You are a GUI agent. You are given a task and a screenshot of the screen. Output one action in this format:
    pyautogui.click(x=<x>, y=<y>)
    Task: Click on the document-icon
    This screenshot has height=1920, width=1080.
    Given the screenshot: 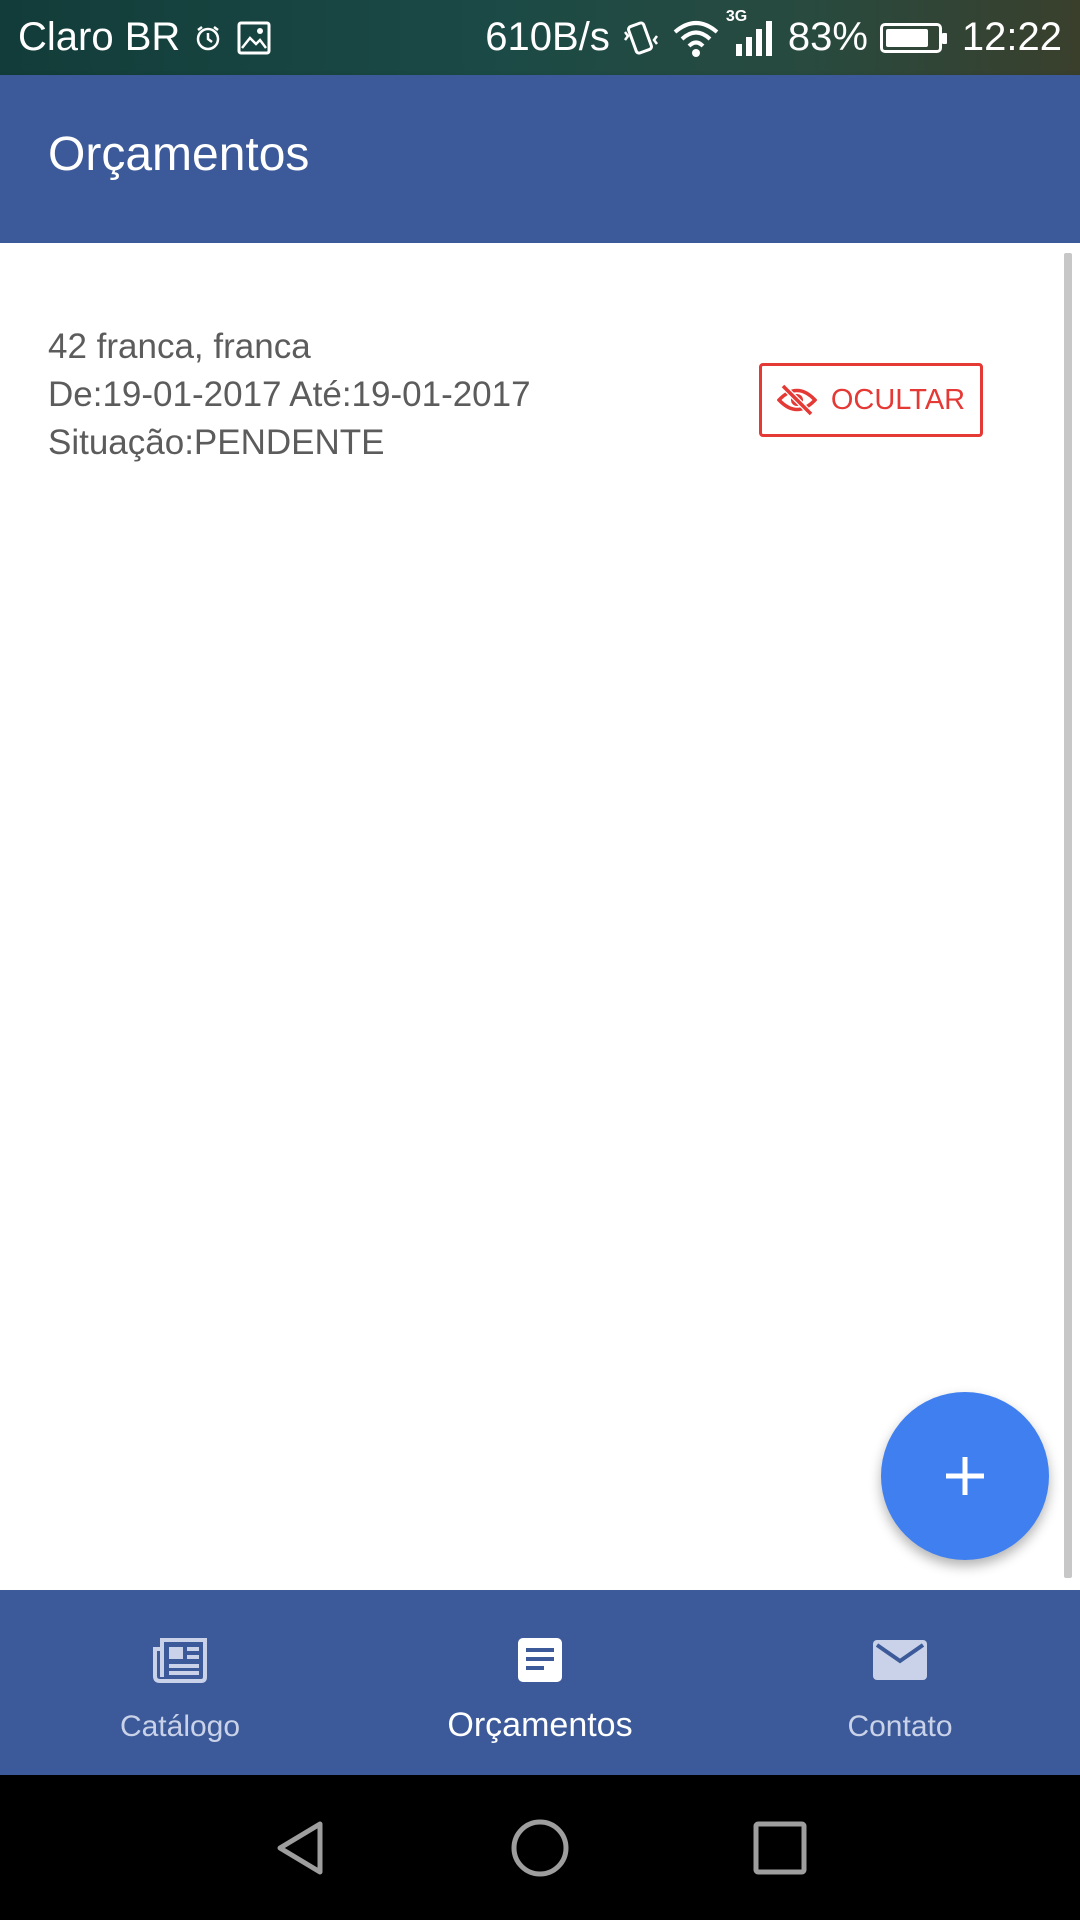 What is the action you would take?
    pyautogui.click(x=540, y=1660)
    